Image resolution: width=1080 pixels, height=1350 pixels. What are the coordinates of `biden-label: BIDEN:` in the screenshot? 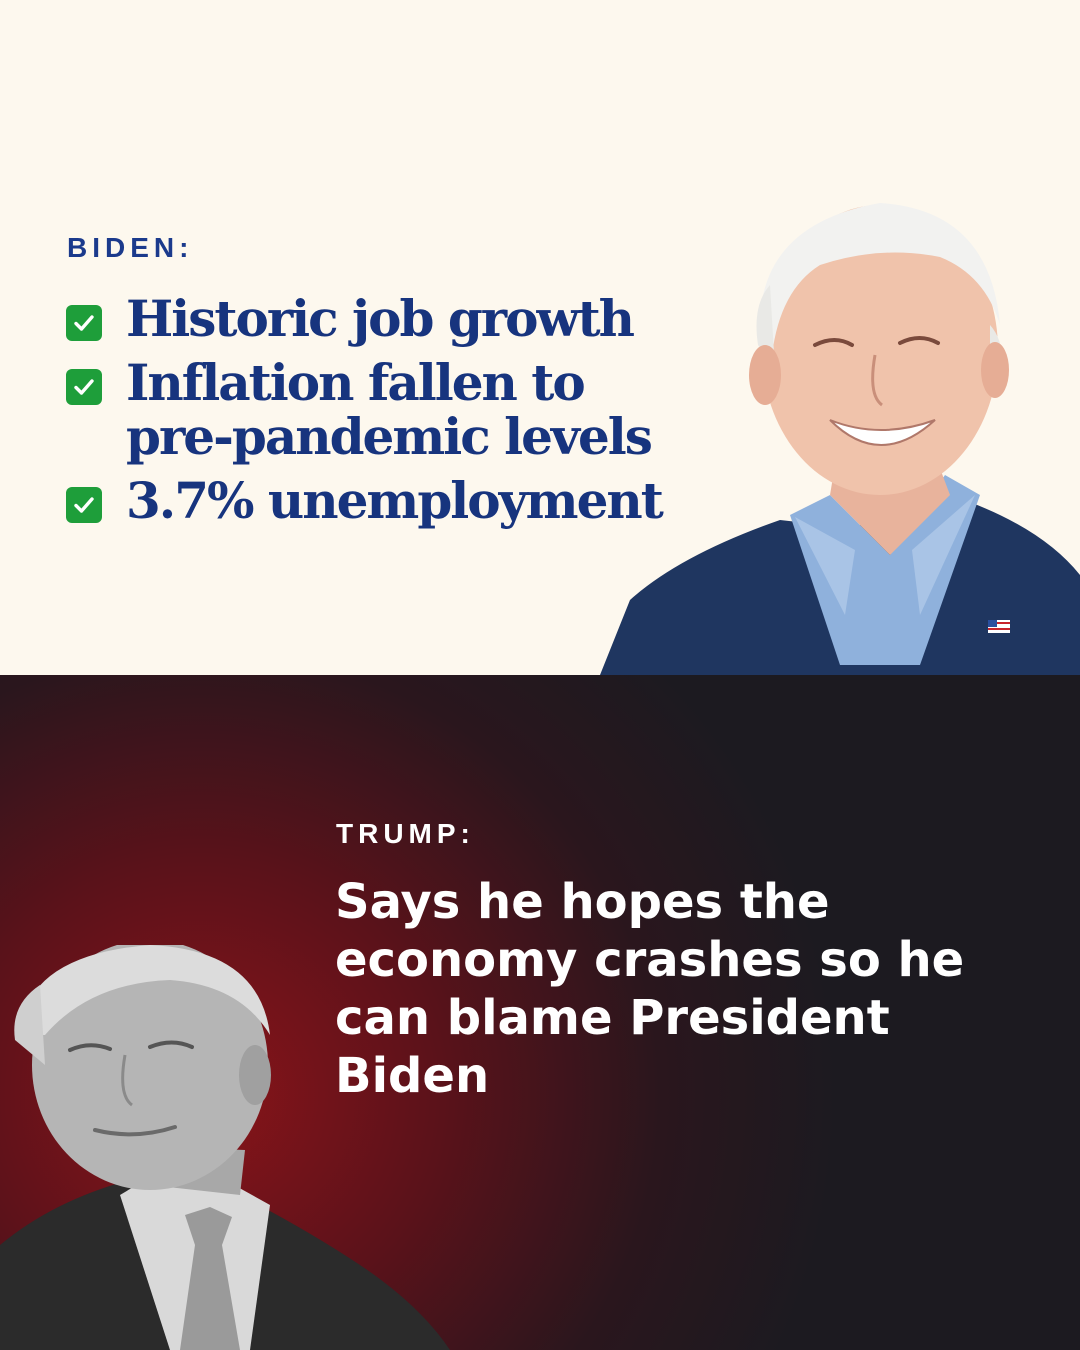 It's located at (130, 247).